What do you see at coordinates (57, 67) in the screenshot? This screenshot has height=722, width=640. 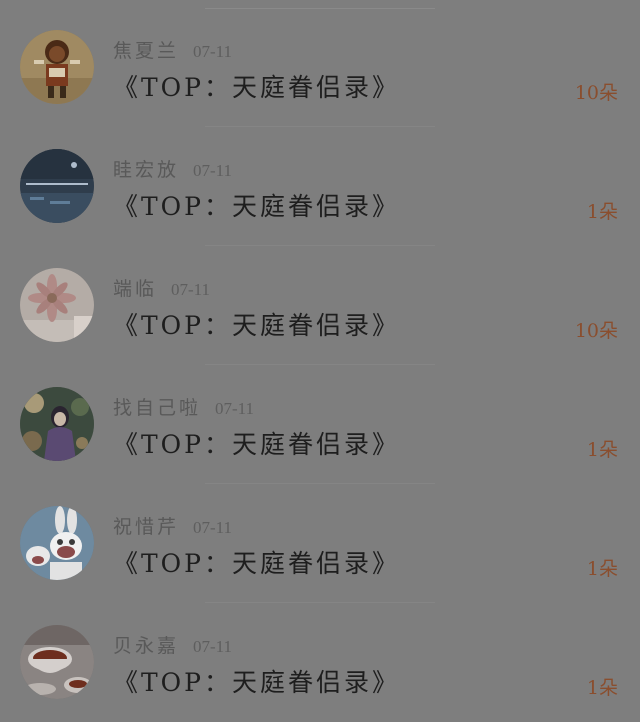 I see `cartoon-character-avatar-icon` at bounding box center [57, 67].